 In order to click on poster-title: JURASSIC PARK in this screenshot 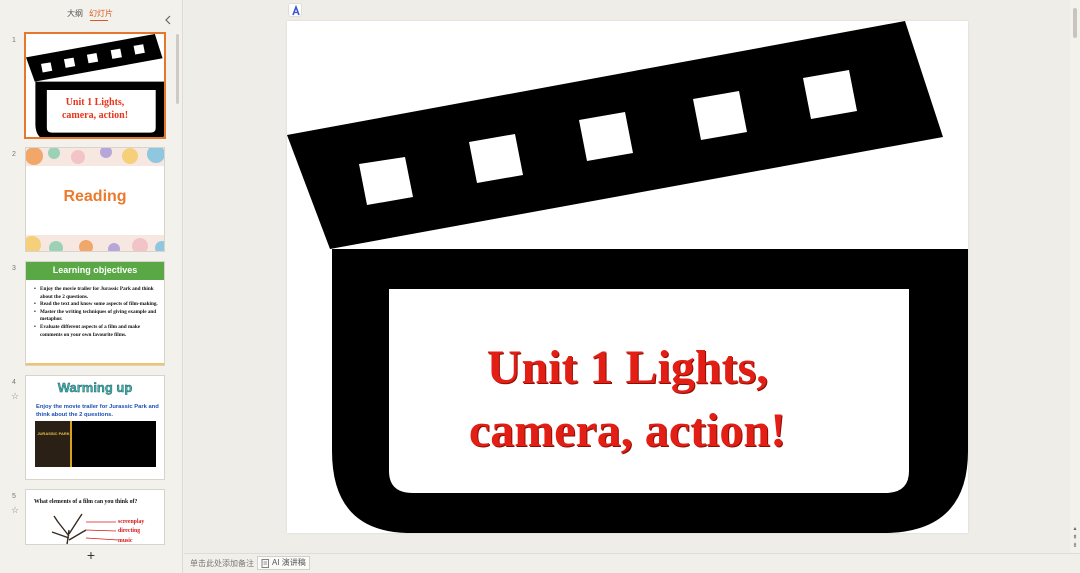, I will do `click(53, 433)`.